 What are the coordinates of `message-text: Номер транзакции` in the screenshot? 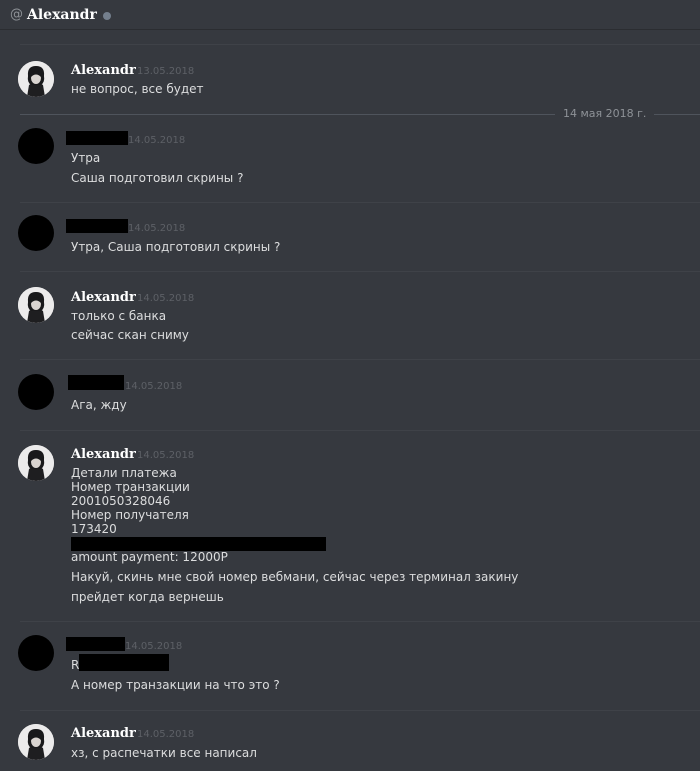 It's located at (130, 487).